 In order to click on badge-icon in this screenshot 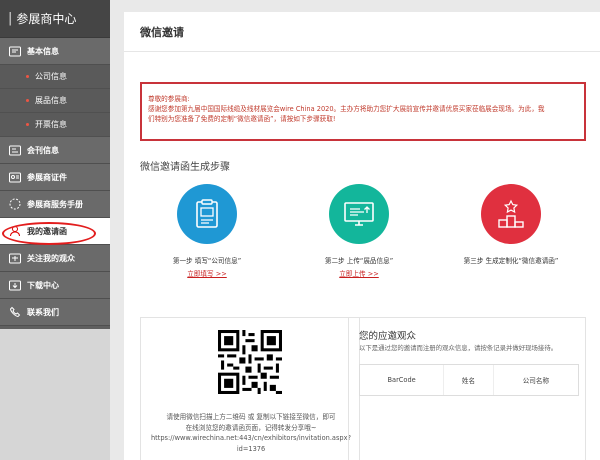, I will do `click(15, 177)`.